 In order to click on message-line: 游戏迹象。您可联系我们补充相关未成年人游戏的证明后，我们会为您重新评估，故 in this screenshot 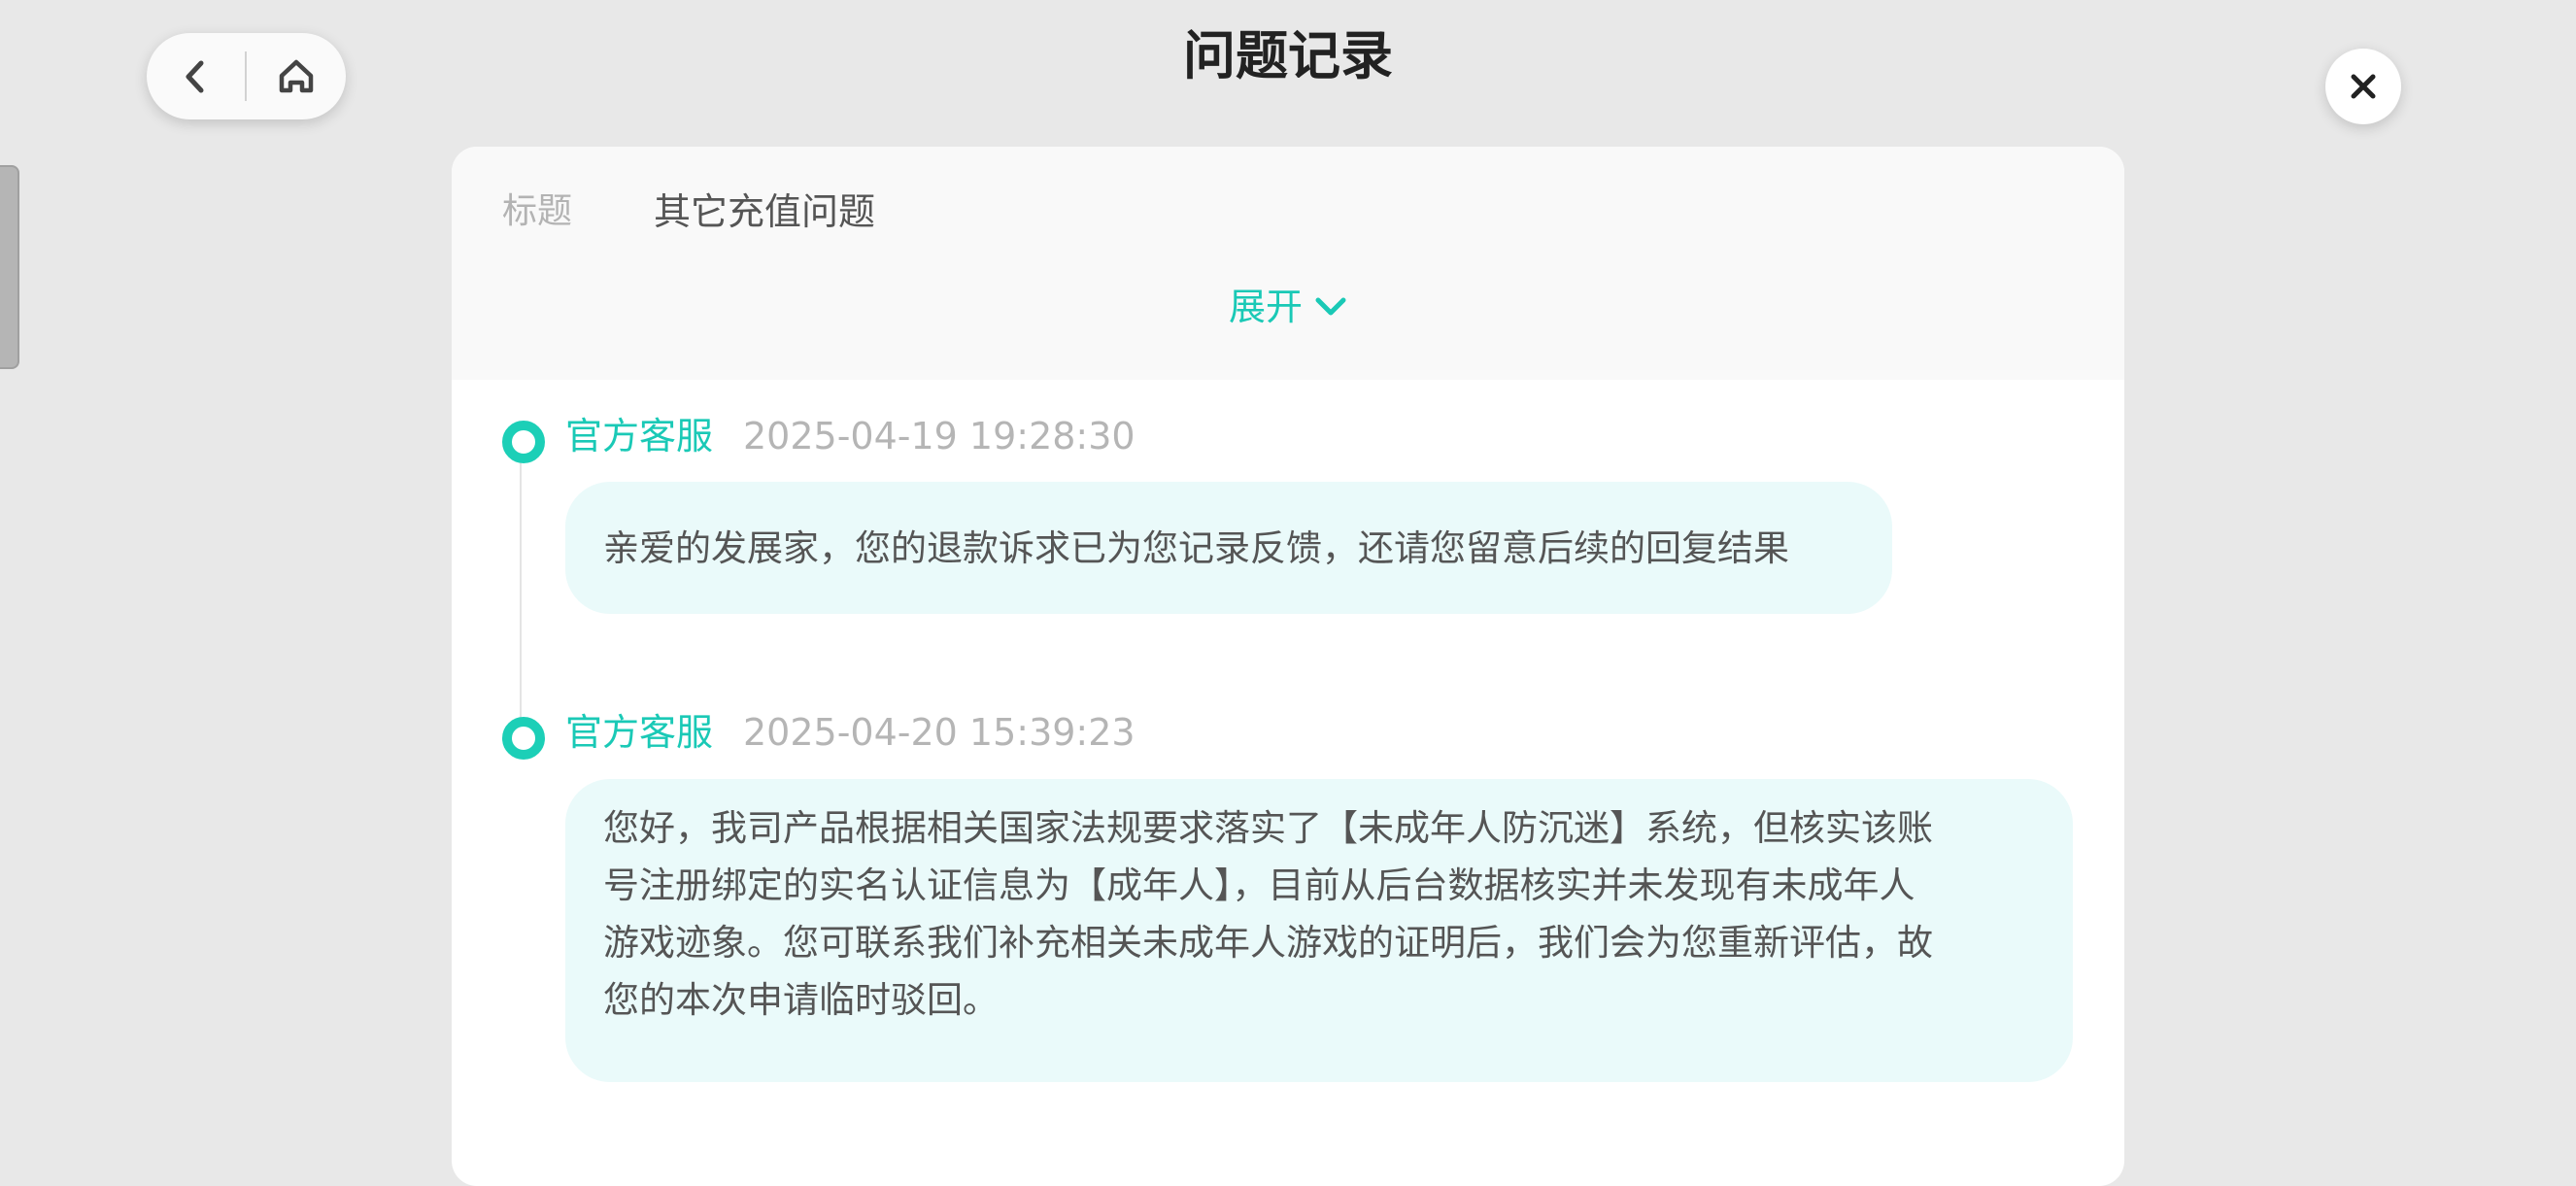, I will do `click(1268, 943)`.